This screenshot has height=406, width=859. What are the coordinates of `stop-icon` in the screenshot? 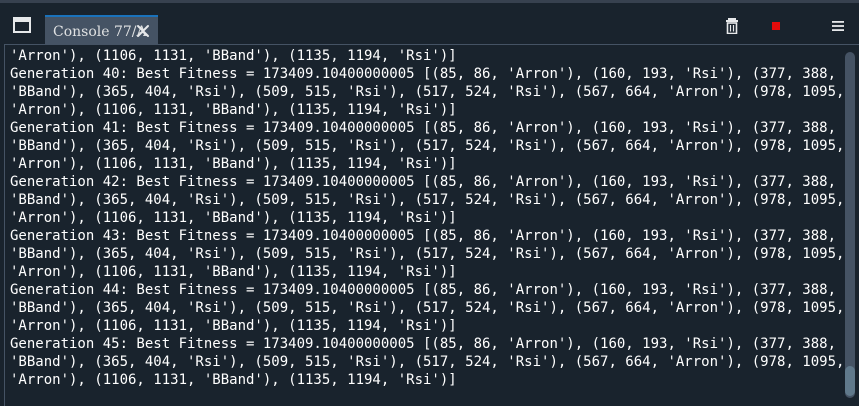 It's located at (776, 26).